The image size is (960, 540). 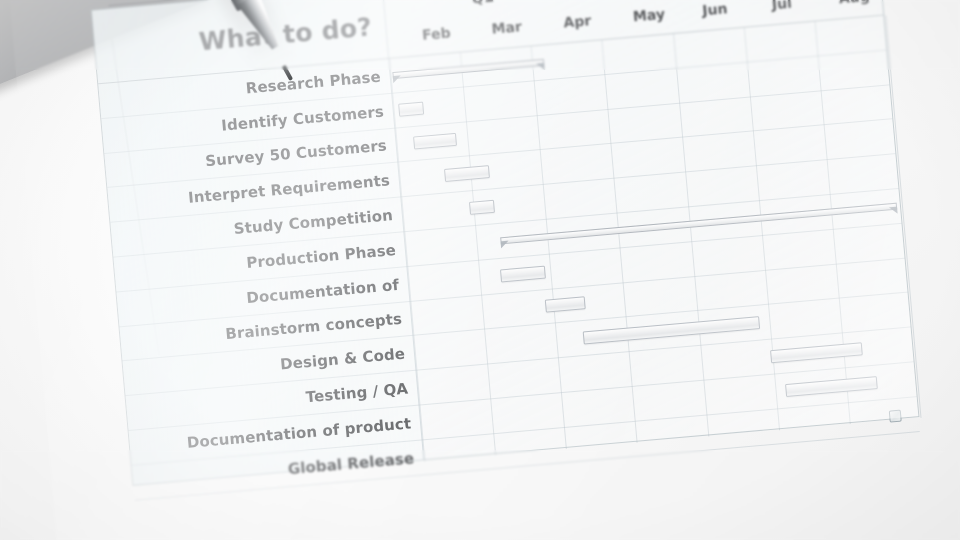 What do you see at coordinates (436, 34) in the screenshot?
I see `month-label-feb: Feb` at bounding box center [436, 34].